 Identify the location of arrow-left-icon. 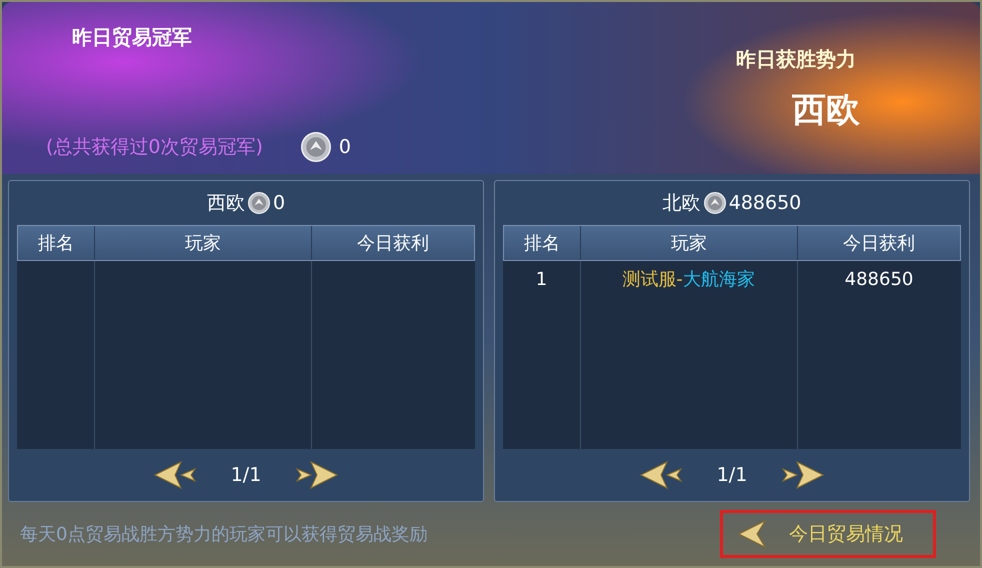
(752, 534).